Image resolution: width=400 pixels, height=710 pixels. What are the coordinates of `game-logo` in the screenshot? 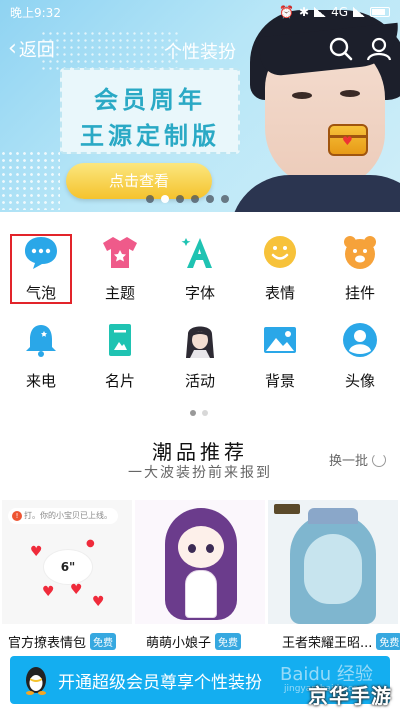 It's located at (287, 509).